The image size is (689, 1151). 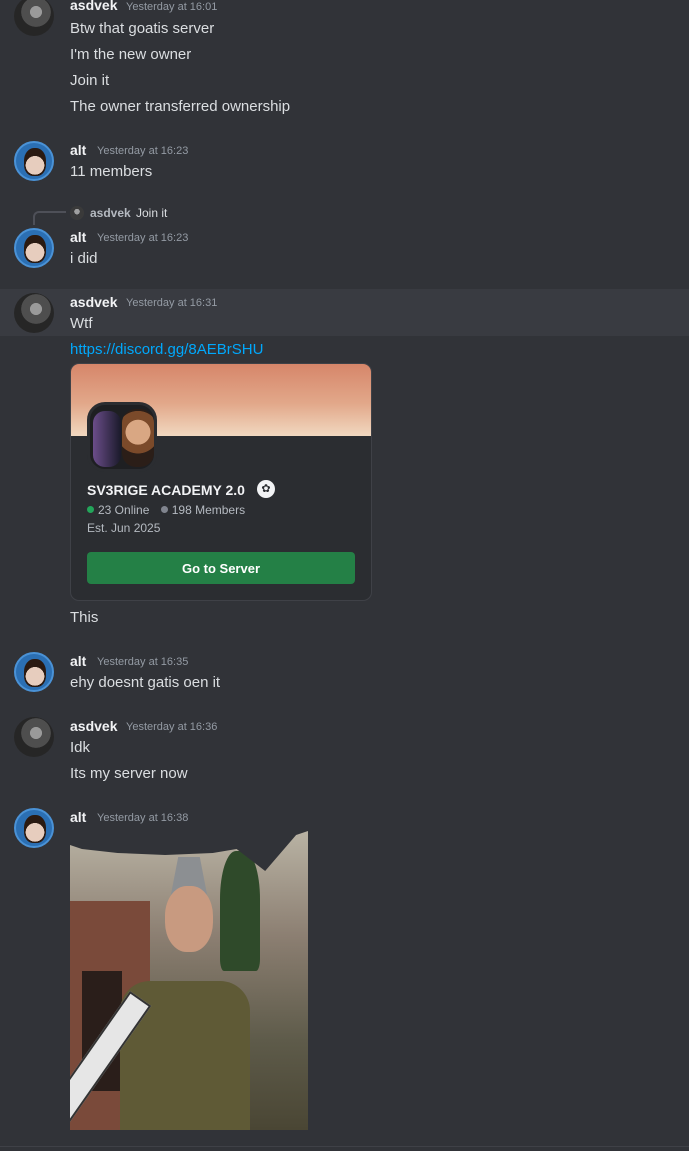 I want to click on verified-badge-icon: ✿, so click(x=266, y=489).